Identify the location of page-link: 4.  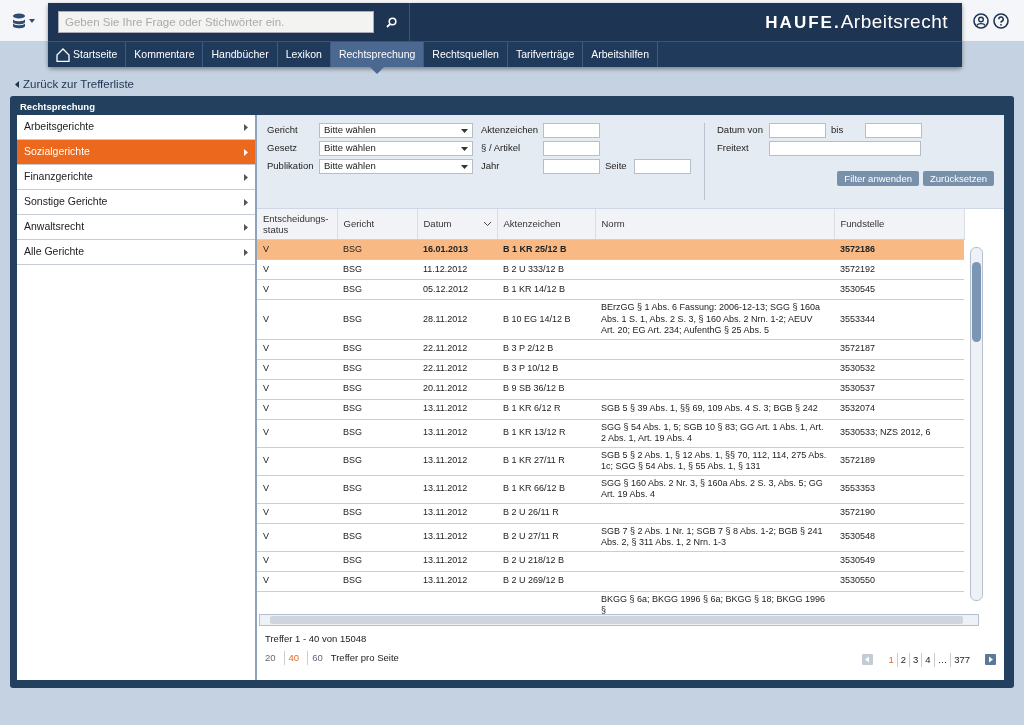
(927, 659).